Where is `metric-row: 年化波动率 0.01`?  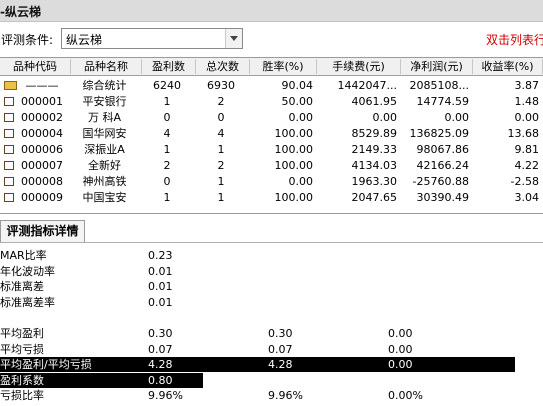
metric-row: 年化波动率 0.01 is located at coordinates (271, 271).